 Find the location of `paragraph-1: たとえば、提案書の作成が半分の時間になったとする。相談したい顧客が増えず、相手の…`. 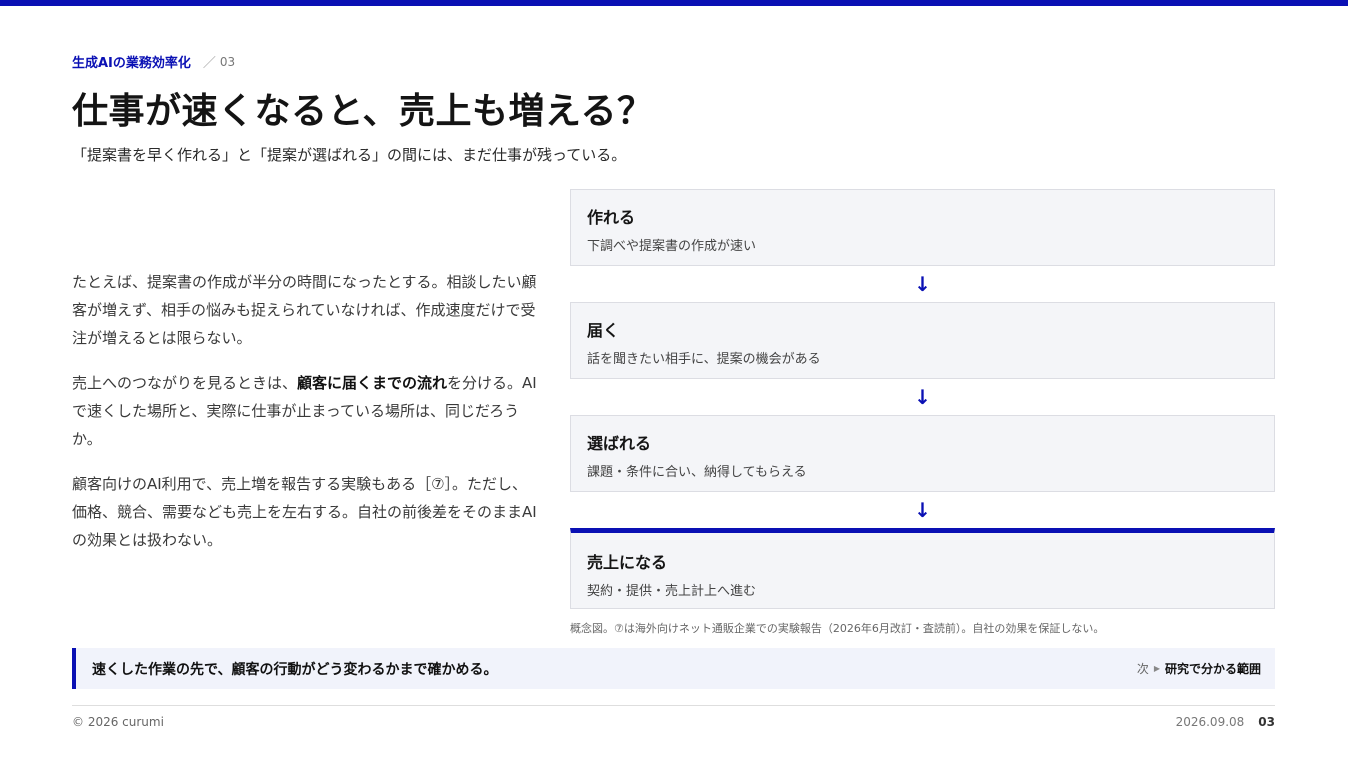

paragraph-1: たとえば、提案書の作成が半分の時間になったとする。相談したい顧客が増えず、相手の… is located at coordinates (304, 310).